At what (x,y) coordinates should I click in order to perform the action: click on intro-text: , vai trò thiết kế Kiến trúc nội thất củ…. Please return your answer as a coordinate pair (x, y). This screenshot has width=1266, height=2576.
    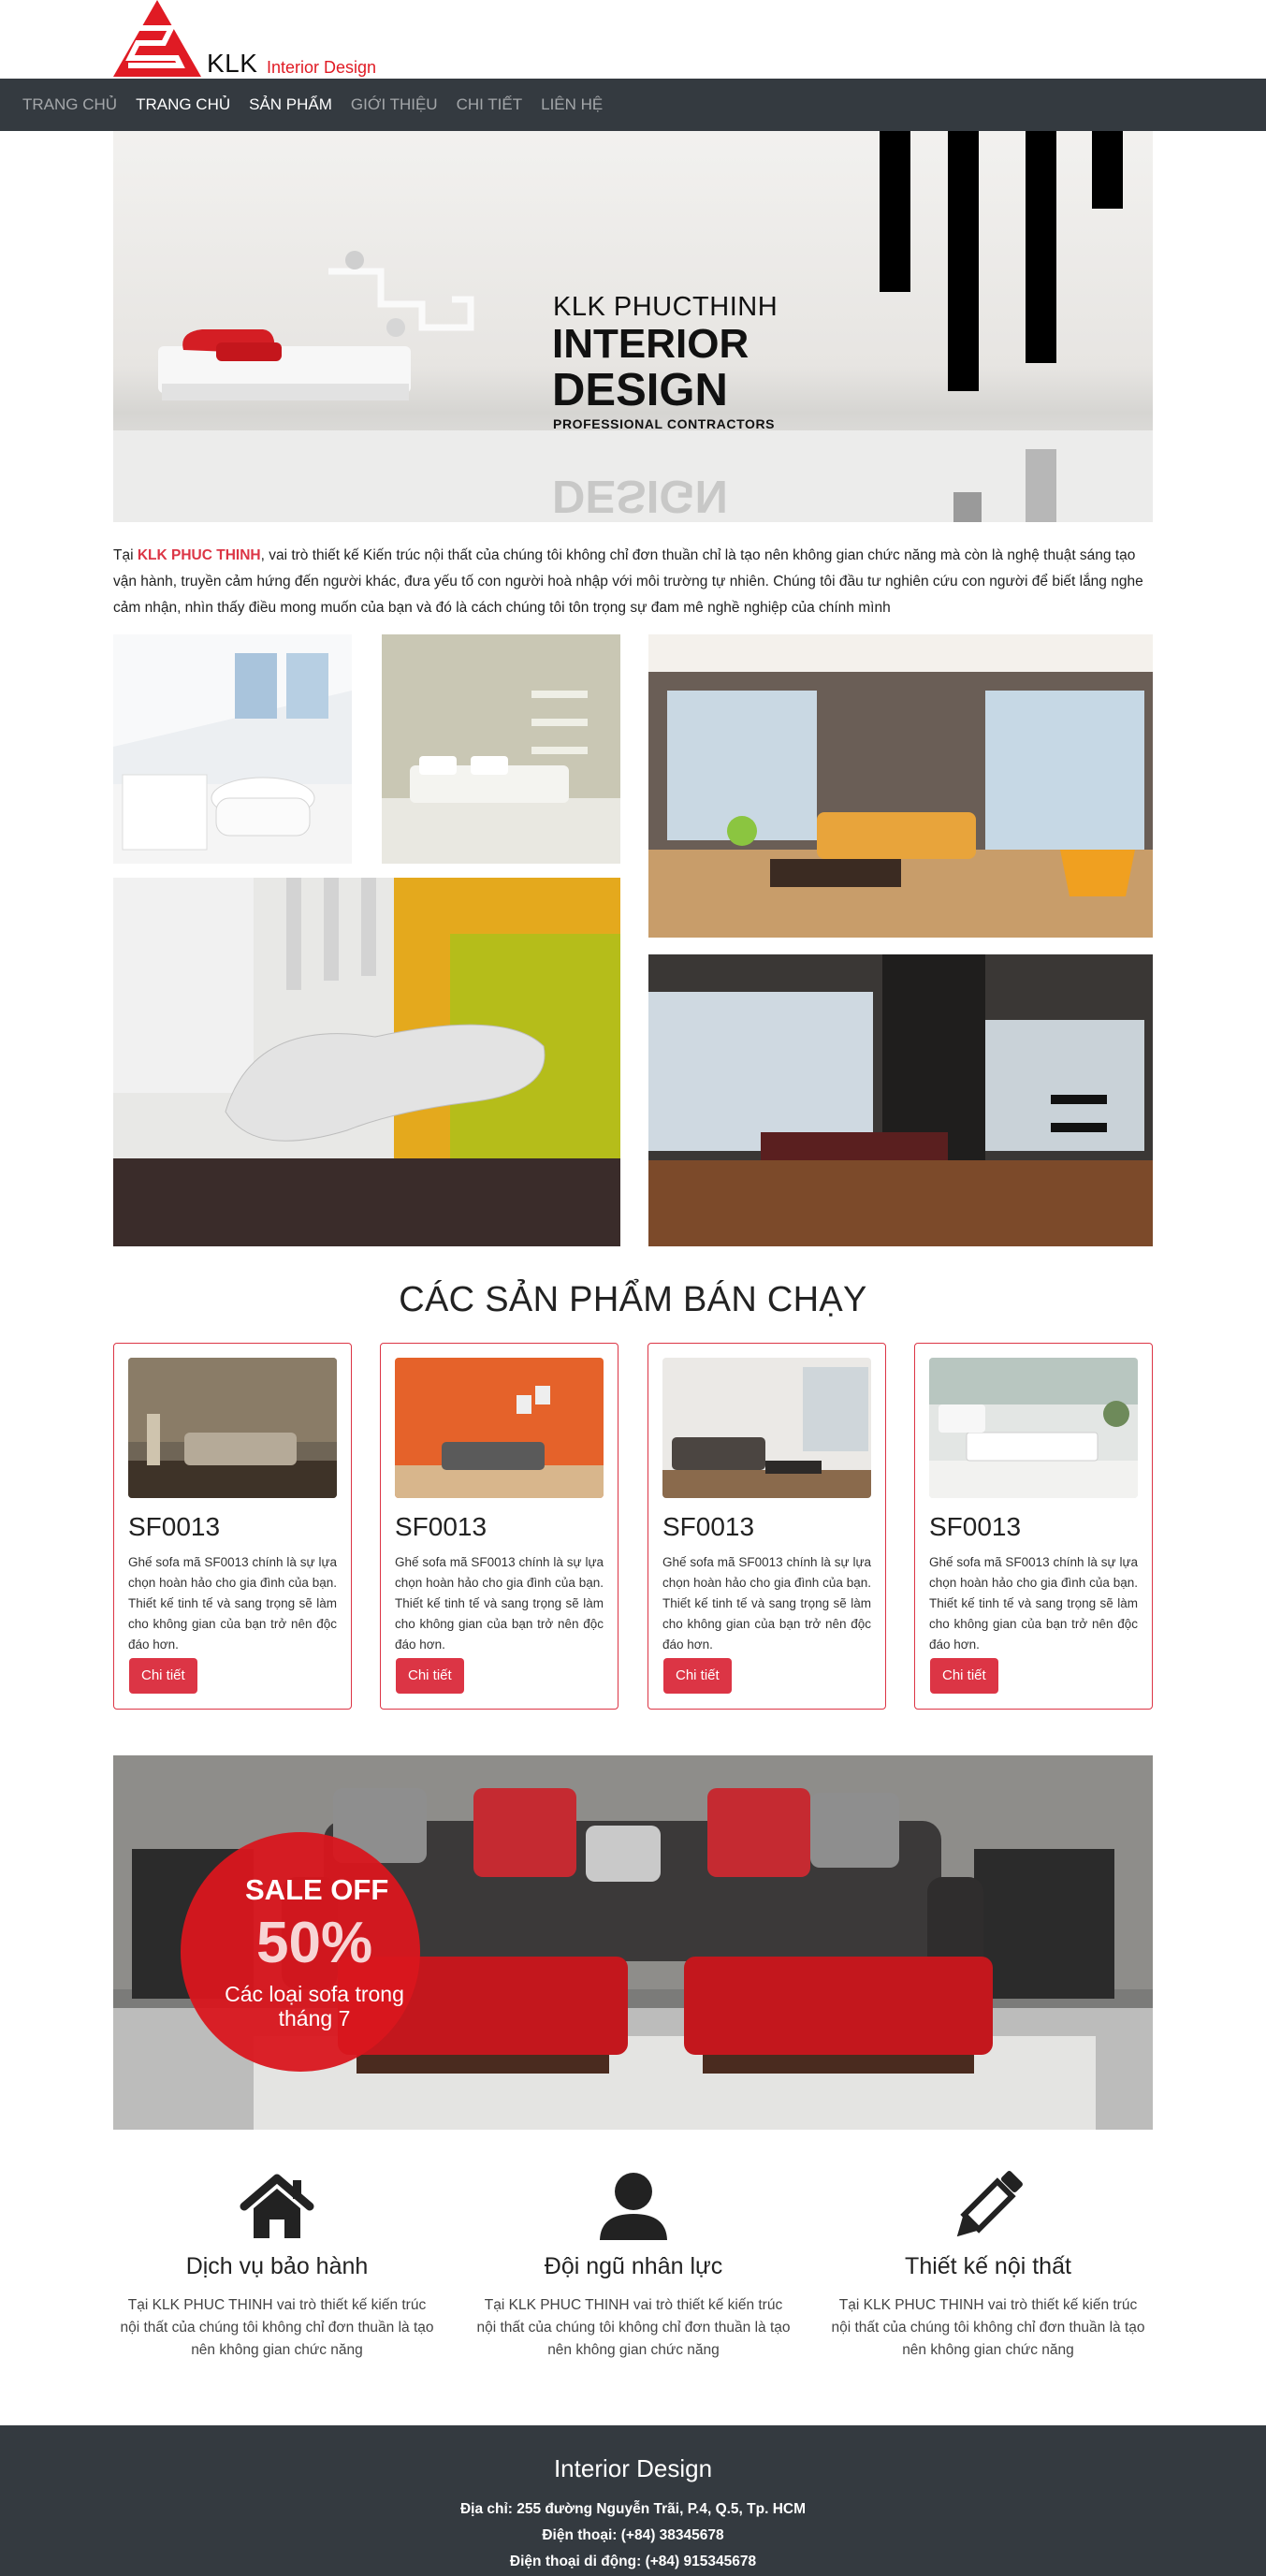
    Looking at the image, I should click on (628, 581).